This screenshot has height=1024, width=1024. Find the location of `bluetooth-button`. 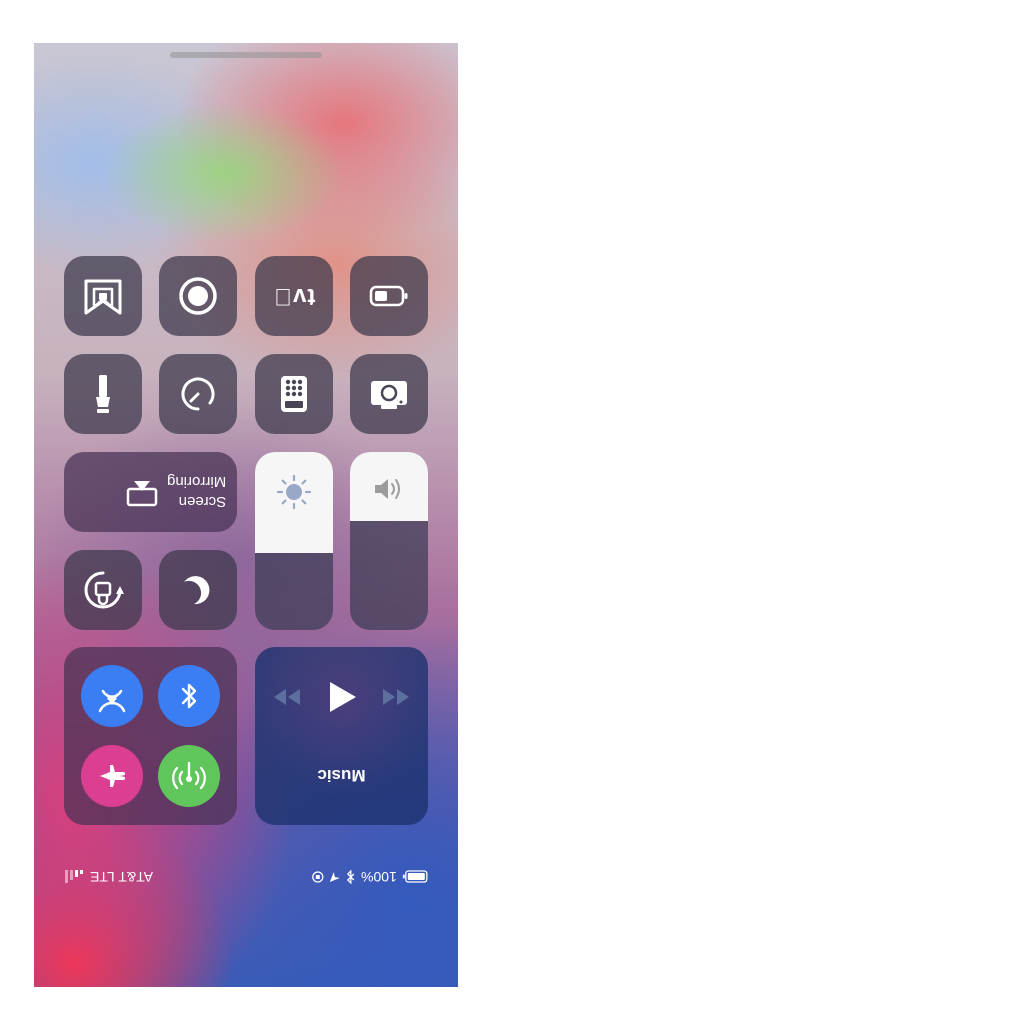

bluetooth-button is located at coordinates (189, 696).